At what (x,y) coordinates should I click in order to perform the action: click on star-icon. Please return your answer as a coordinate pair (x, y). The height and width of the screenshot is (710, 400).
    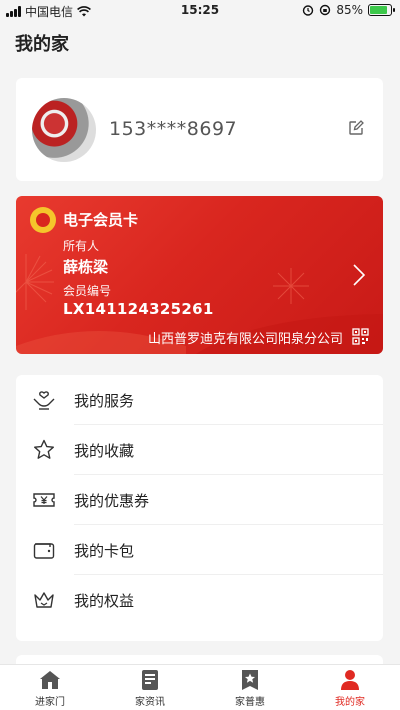
    Looking at the image, I should click on (44, 449).